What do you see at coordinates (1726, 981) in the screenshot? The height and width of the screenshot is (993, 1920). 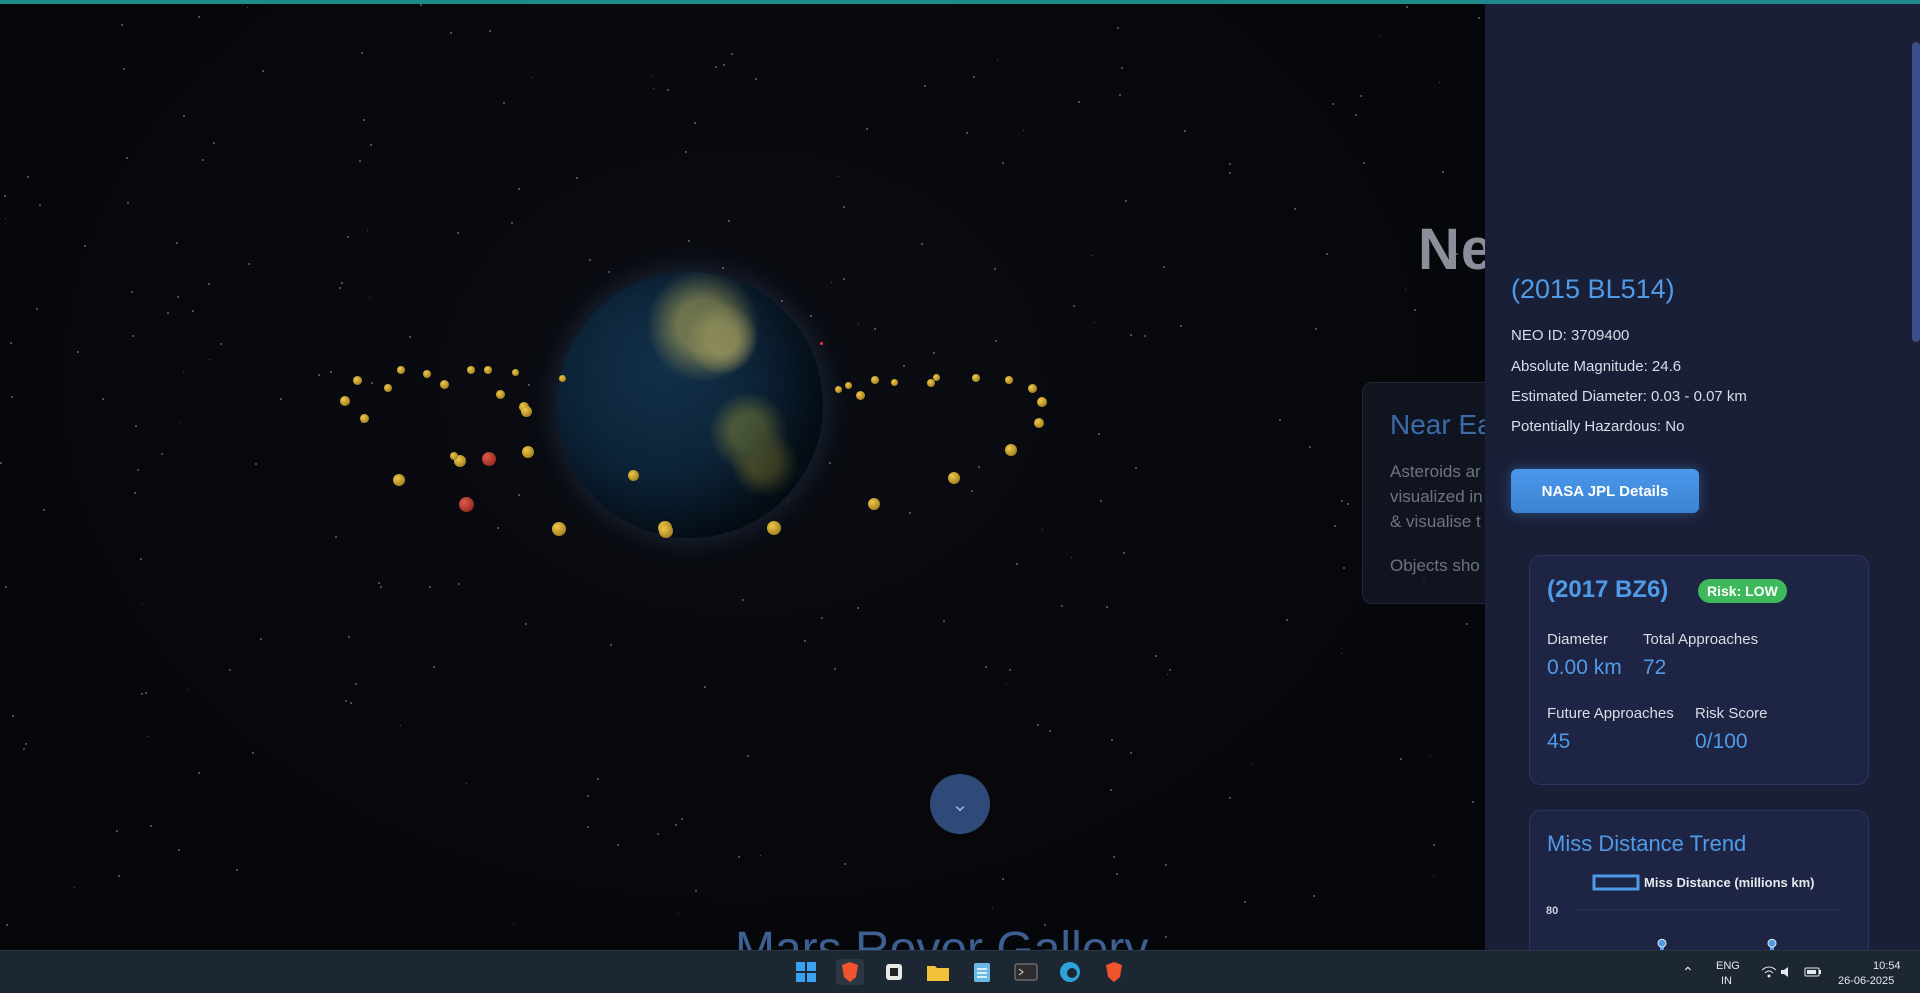 I see `region-indicator: IN` at bounding box center [1726, 981].